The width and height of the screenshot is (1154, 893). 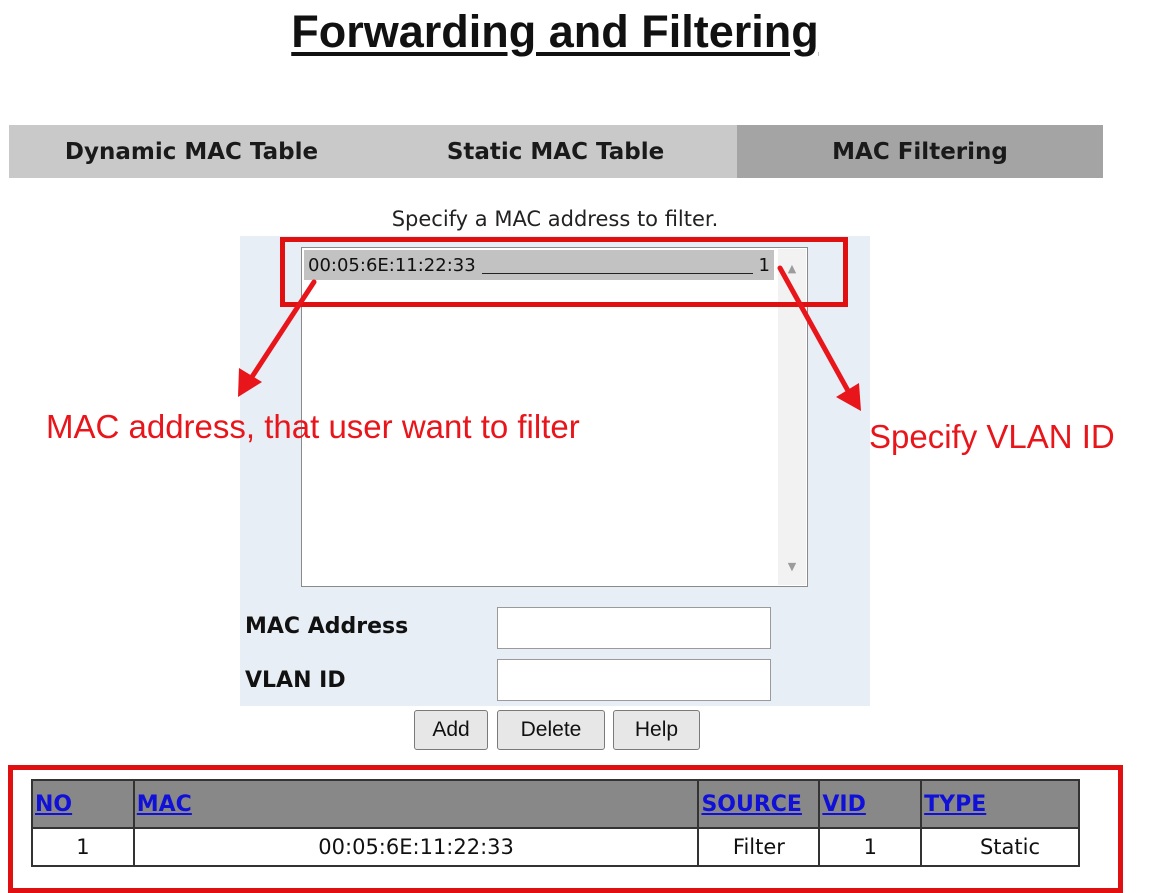 What do you see at coordinates (955, 804) in the screenshot?
I see `sort-link-type: TYPE` at bounding box center [955, 804].